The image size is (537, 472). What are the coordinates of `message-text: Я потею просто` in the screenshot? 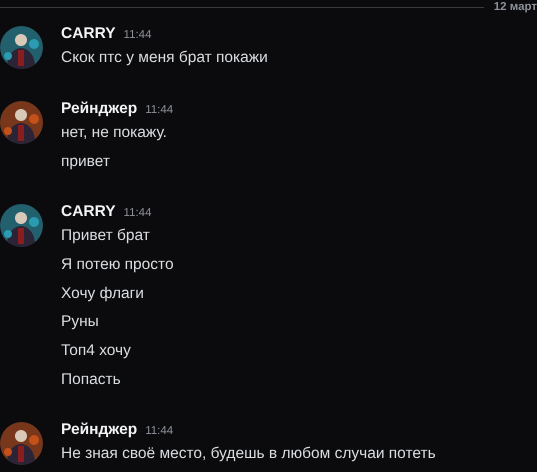 It's located at (117, 264).